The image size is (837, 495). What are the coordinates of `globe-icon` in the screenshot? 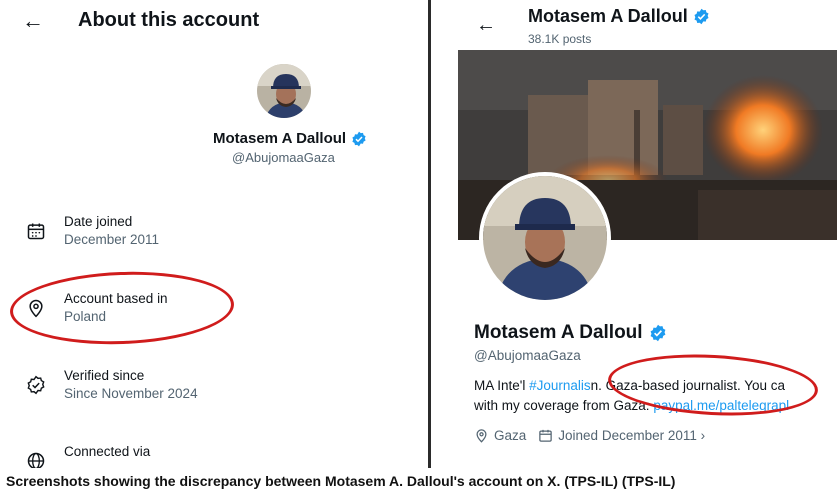 It's located at (36, 460).